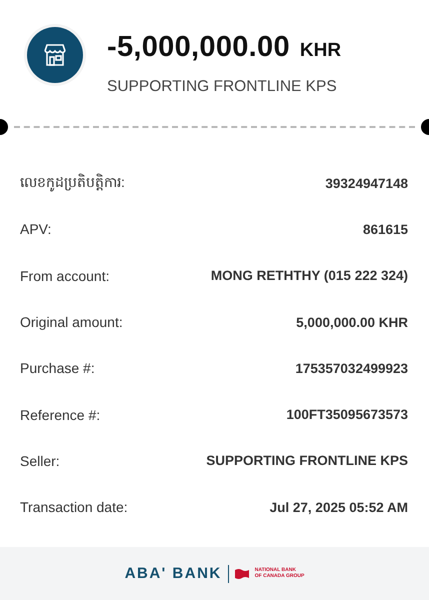  What do you see at coordinates (222, 87) in the screenshot?
I see `merchant-name: SUPPORTING FRONTLINE KPS` at bounding box center [222, 87].